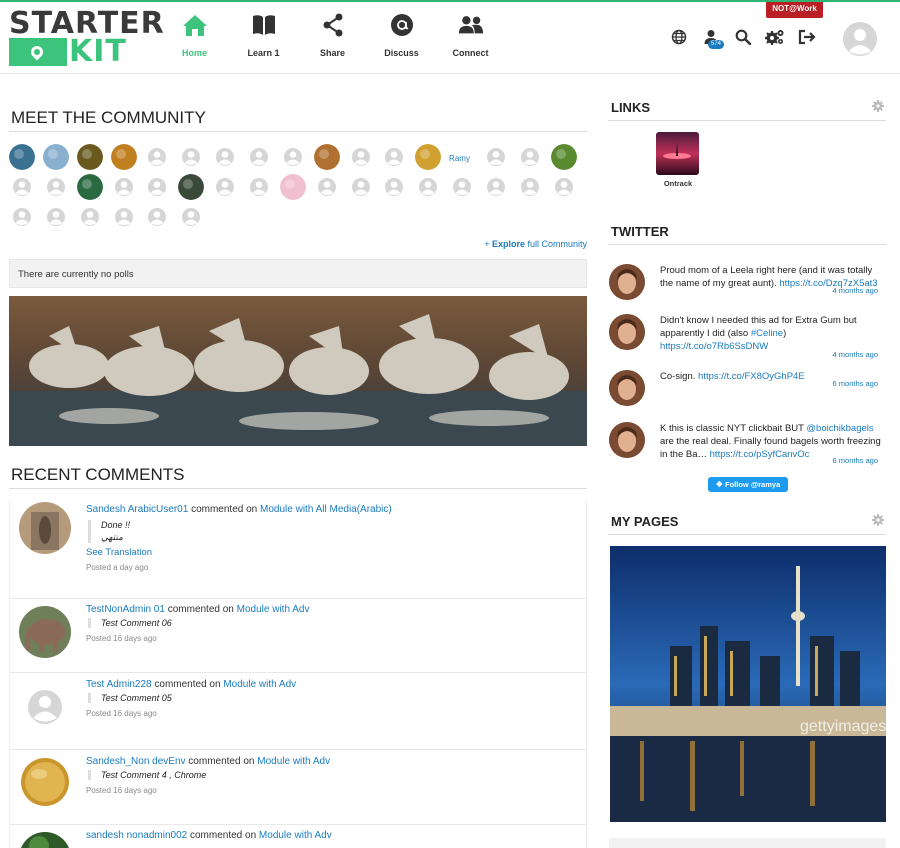 Image resolution: width=900 pixels, height=848 pixels. Describe the element at coordinates (470, 38) in the screenshot. I see `nav-connect: Connect` at that location.